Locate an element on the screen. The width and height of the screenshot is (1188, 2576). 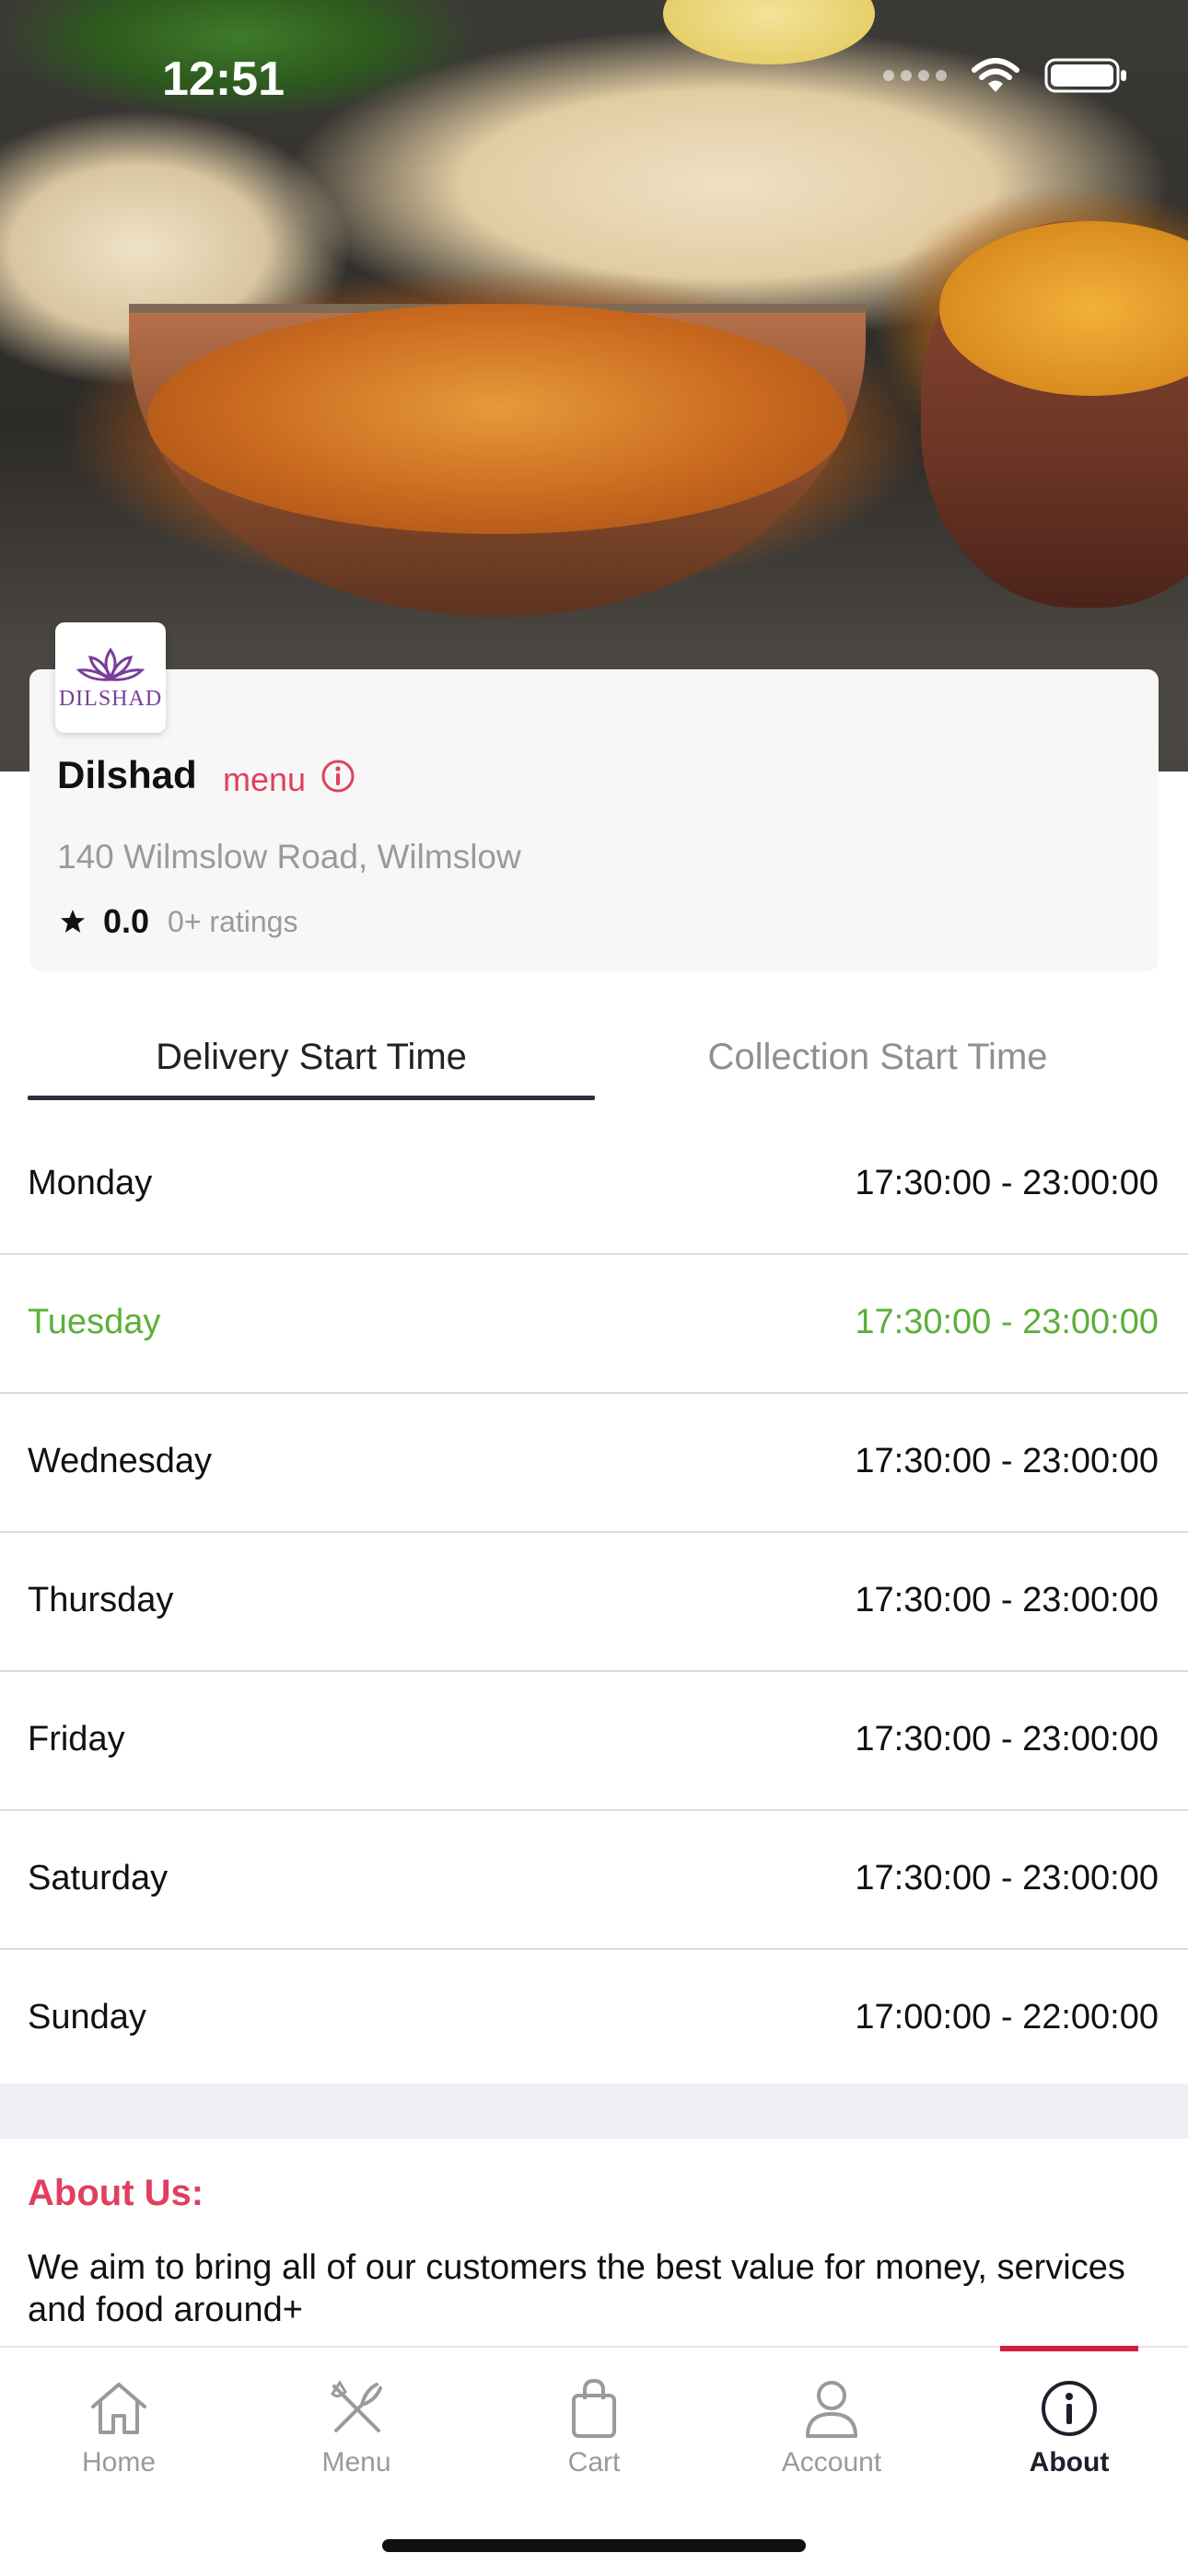
tab-delivery-start-time: Delivery Start Time is located at coordinates (311, 1057).